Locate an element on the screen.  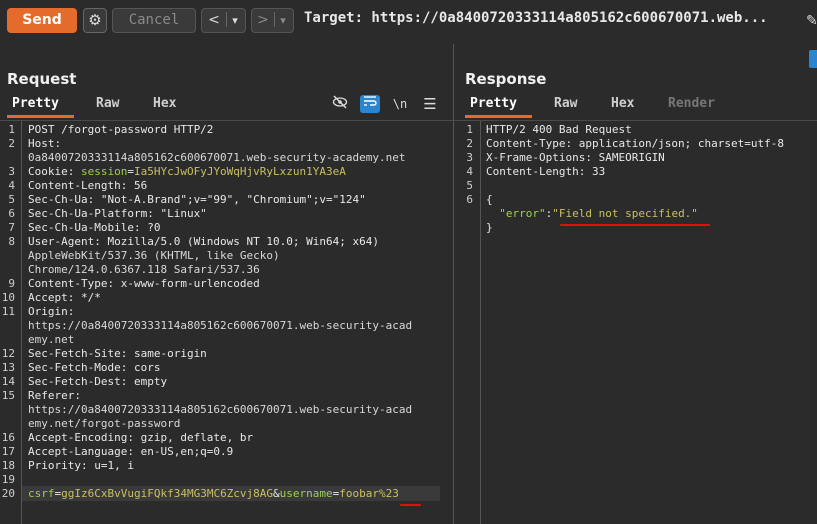
code-line: Referer: is located at coordinates (54, 396).